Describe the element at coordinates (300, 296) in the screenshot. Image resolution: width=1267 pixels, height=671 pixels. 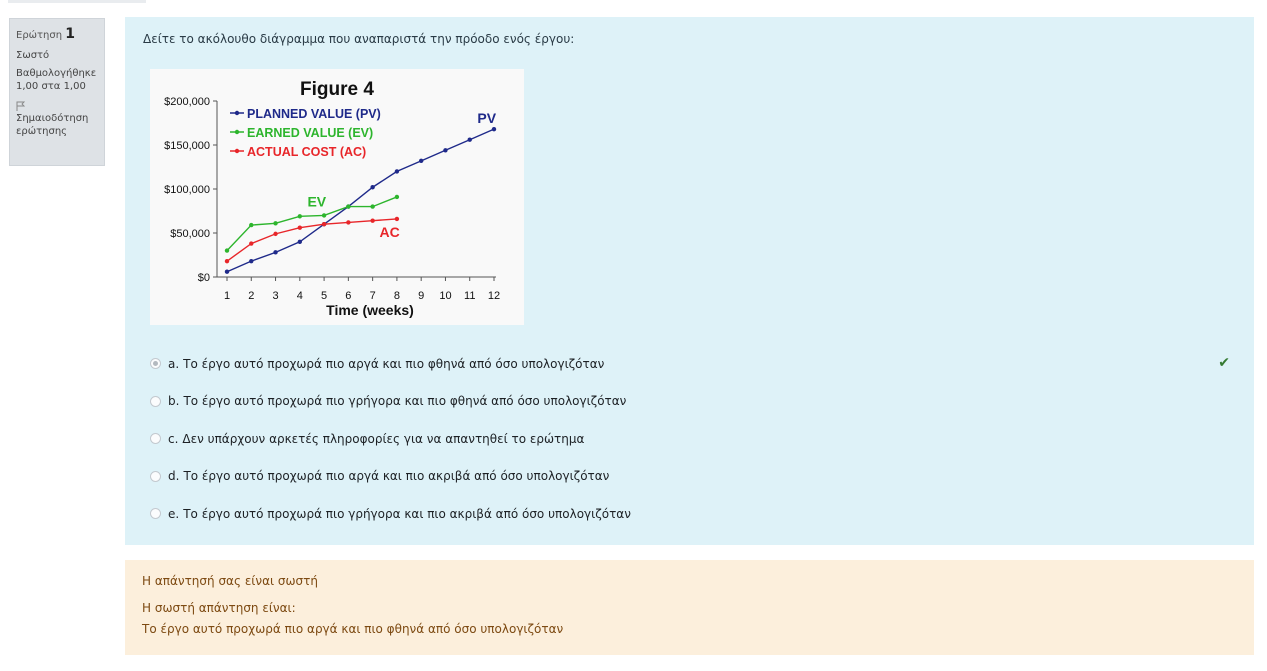
I see `x-tick-label: 4` at that location.